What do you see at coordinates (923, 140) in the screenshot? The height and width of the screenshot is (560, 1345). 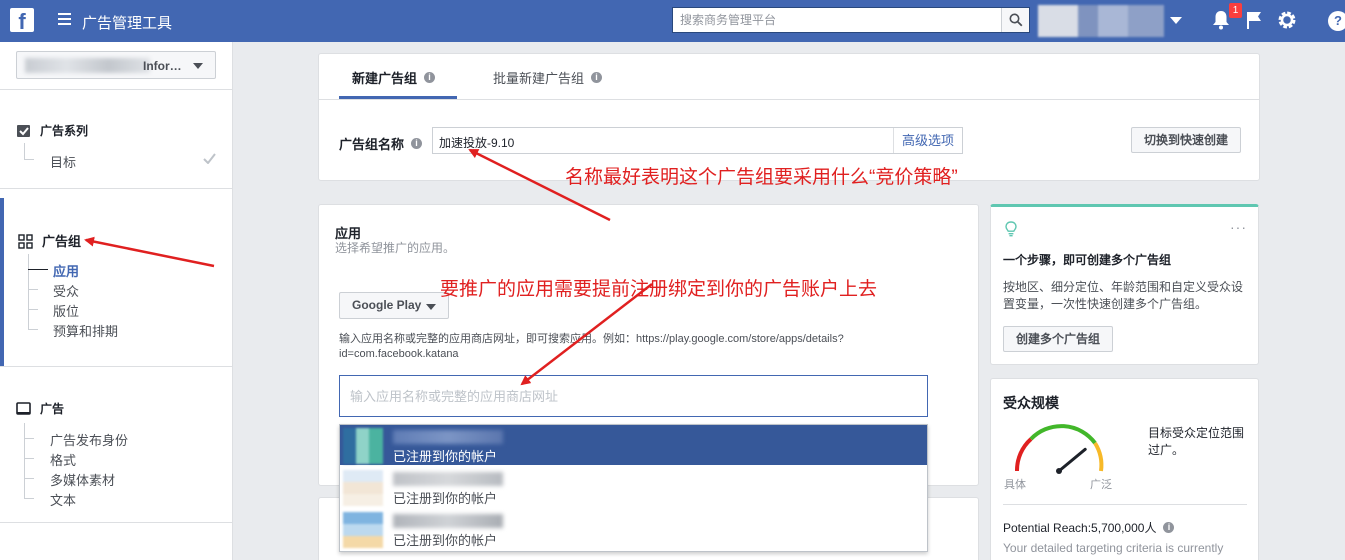 I see `advanced-options-link: 高级选项` at bounding box center [923, 140].